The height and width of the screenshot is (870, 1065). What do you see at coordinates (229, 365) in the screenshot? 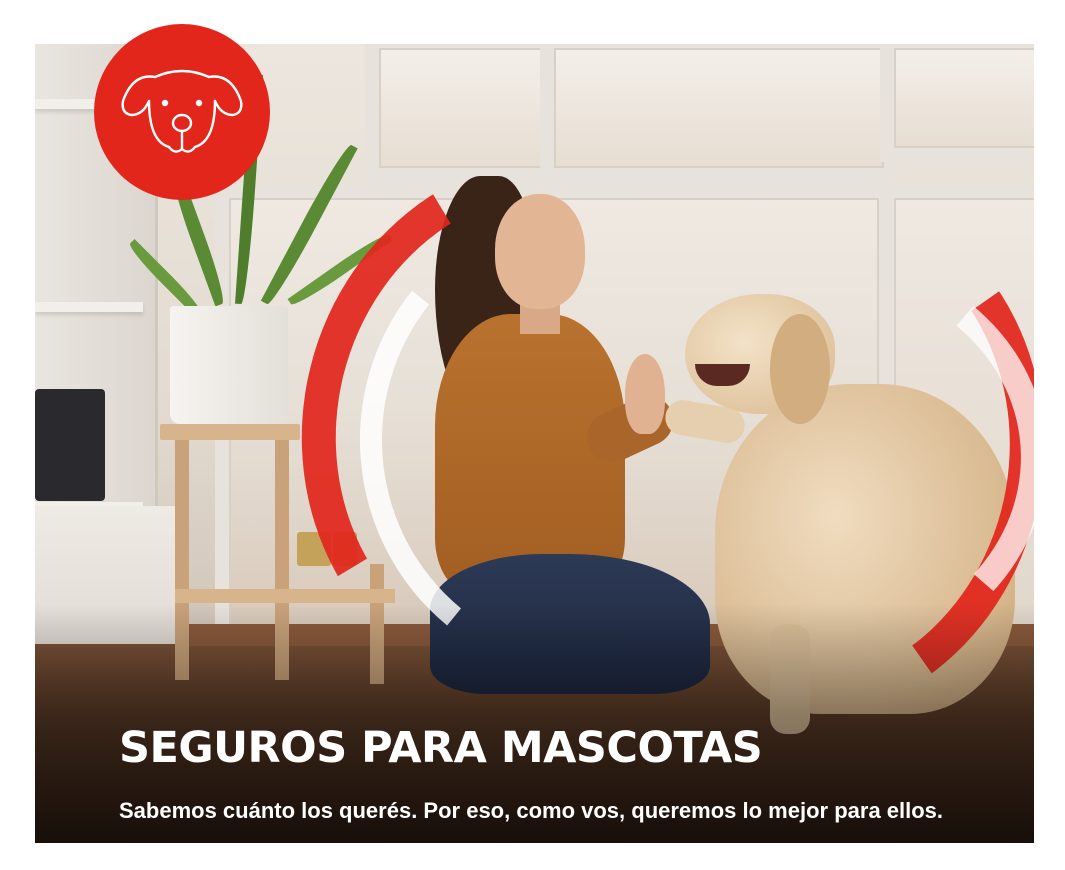
I see `plant-pot` at bounding box center [229, 365].